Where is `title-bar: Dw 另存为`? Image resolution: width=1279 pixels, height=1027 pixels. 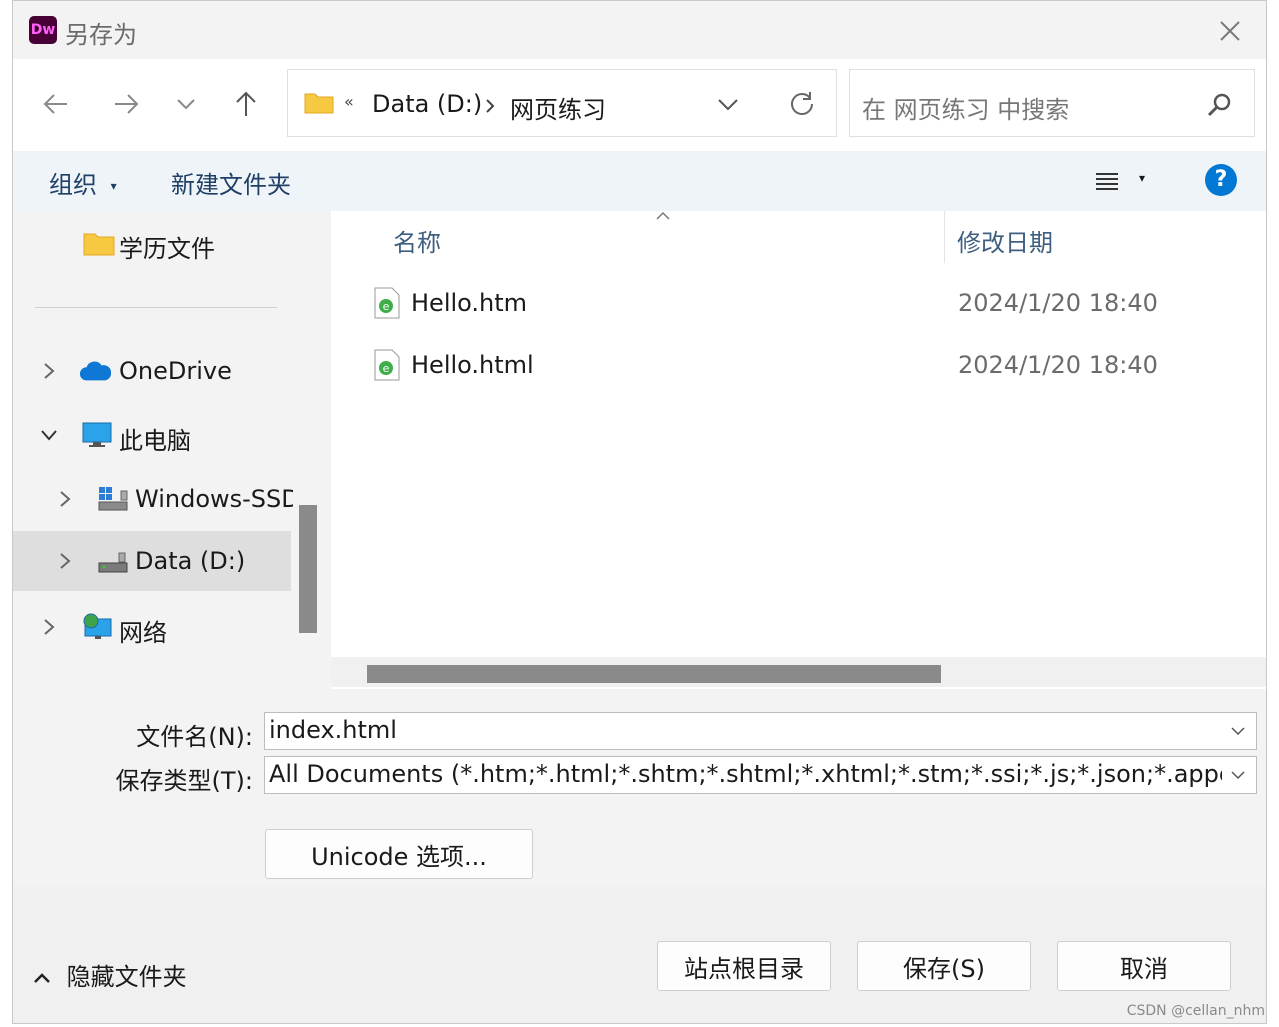
title-bar: Dw 另存为 is located at coordinates (639, 30).